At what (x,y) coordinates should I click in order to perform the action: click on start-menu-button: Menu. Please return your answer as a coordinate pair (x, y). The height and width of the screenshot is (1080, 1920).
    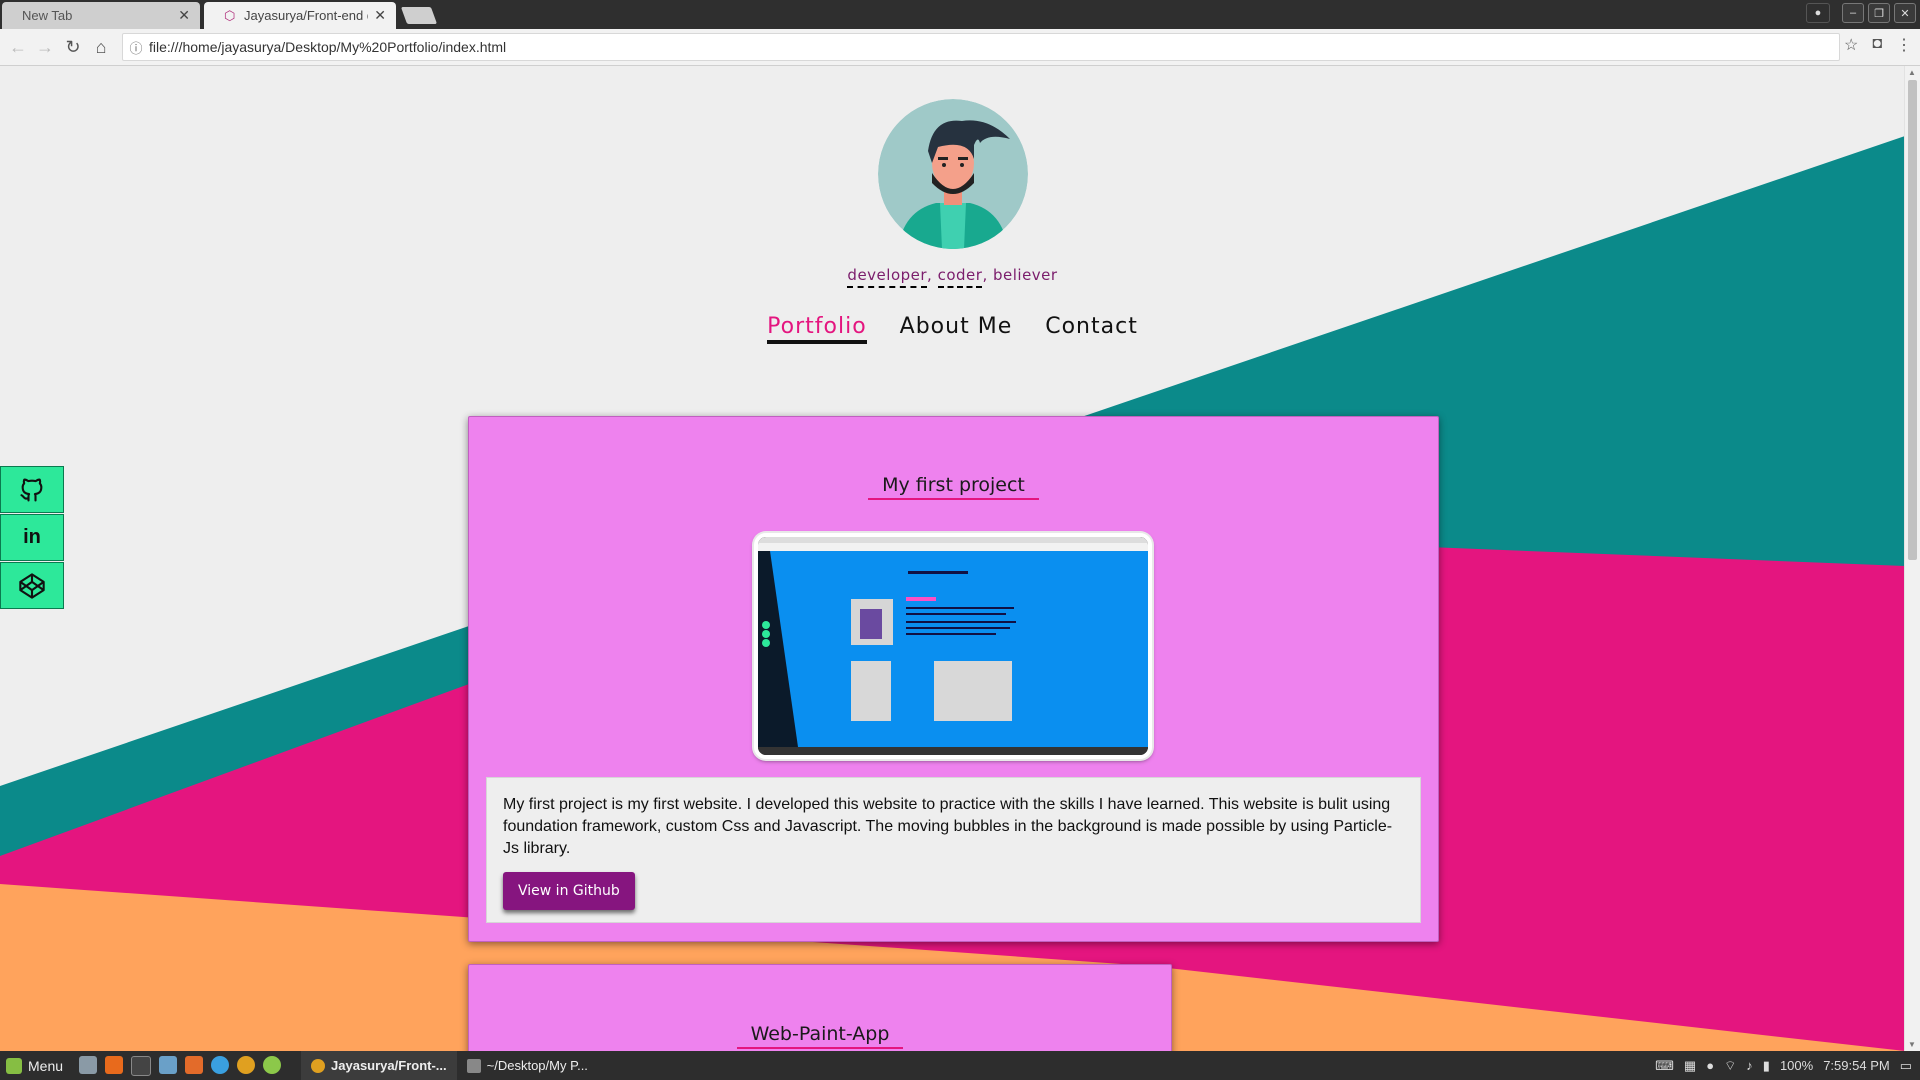
    Looking at the image, I should click on (35, 1065).